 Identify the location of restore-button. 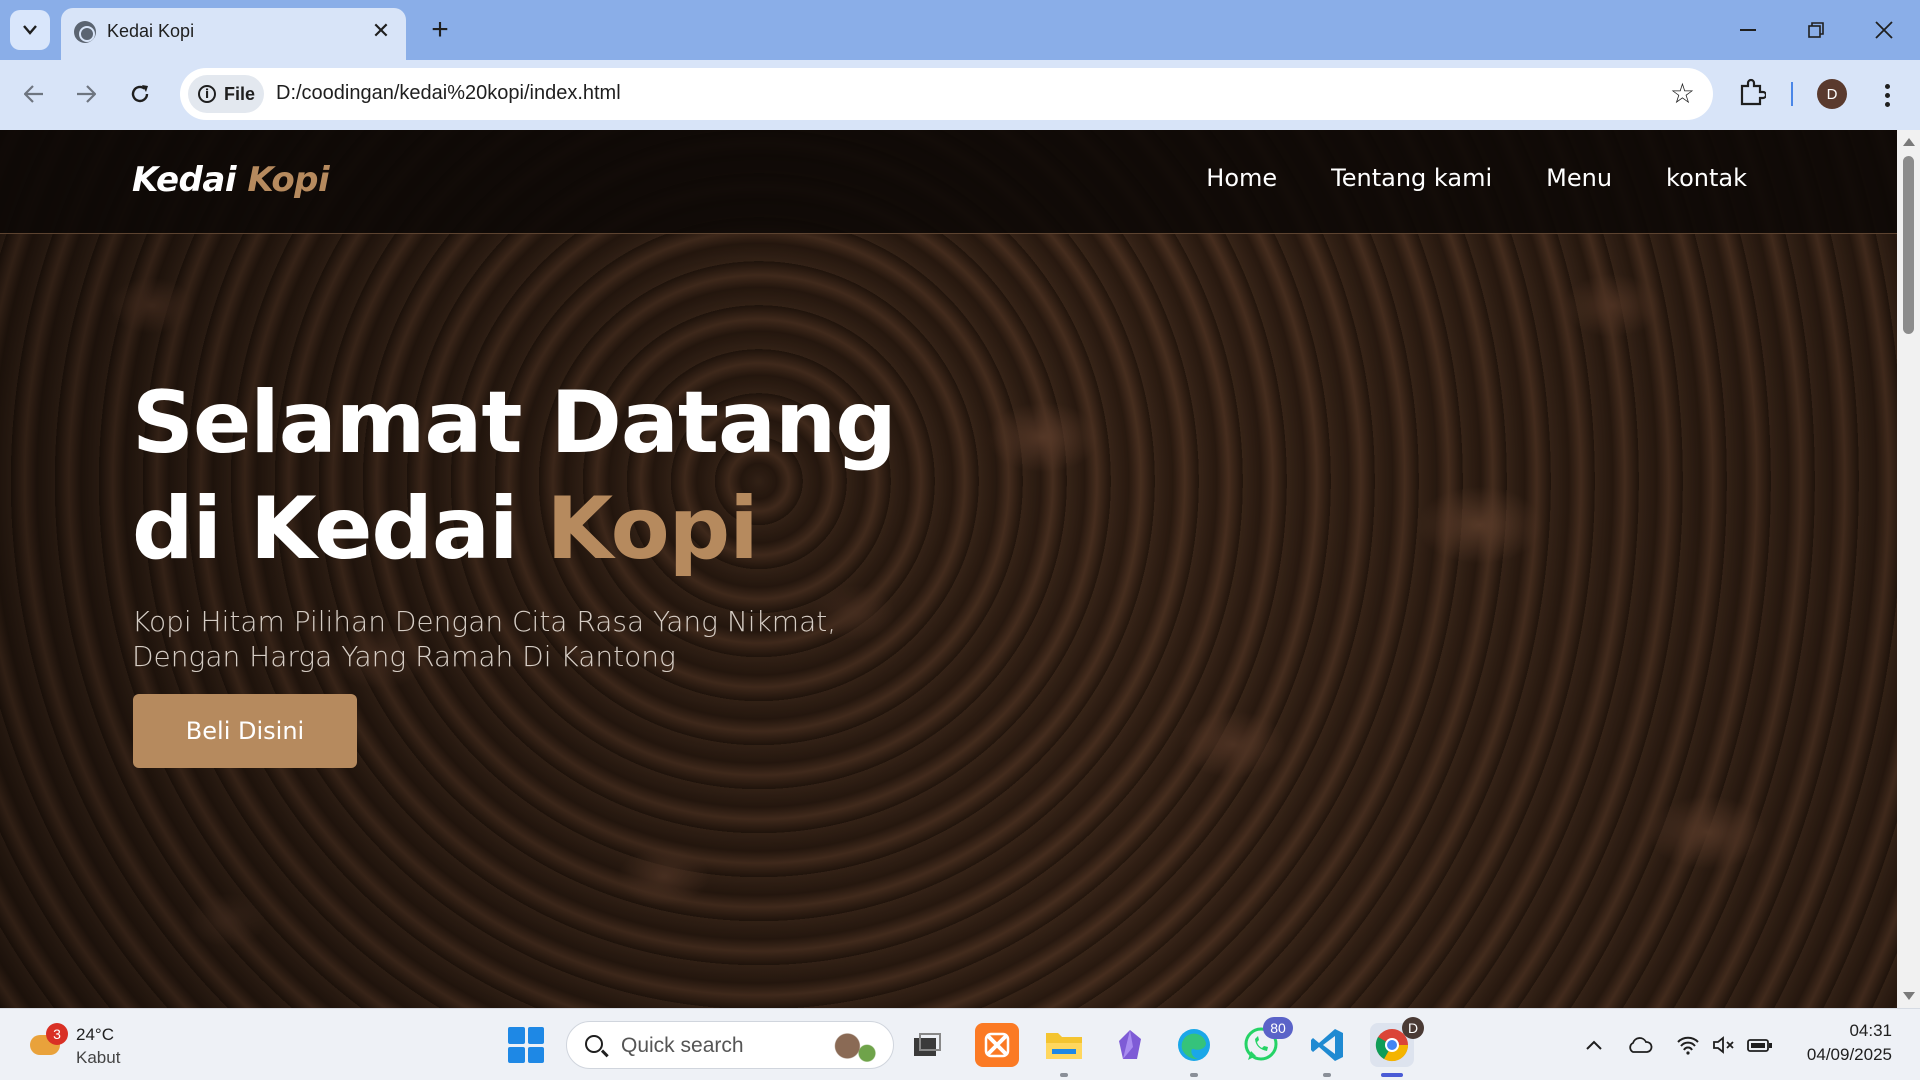
(1816, 30).